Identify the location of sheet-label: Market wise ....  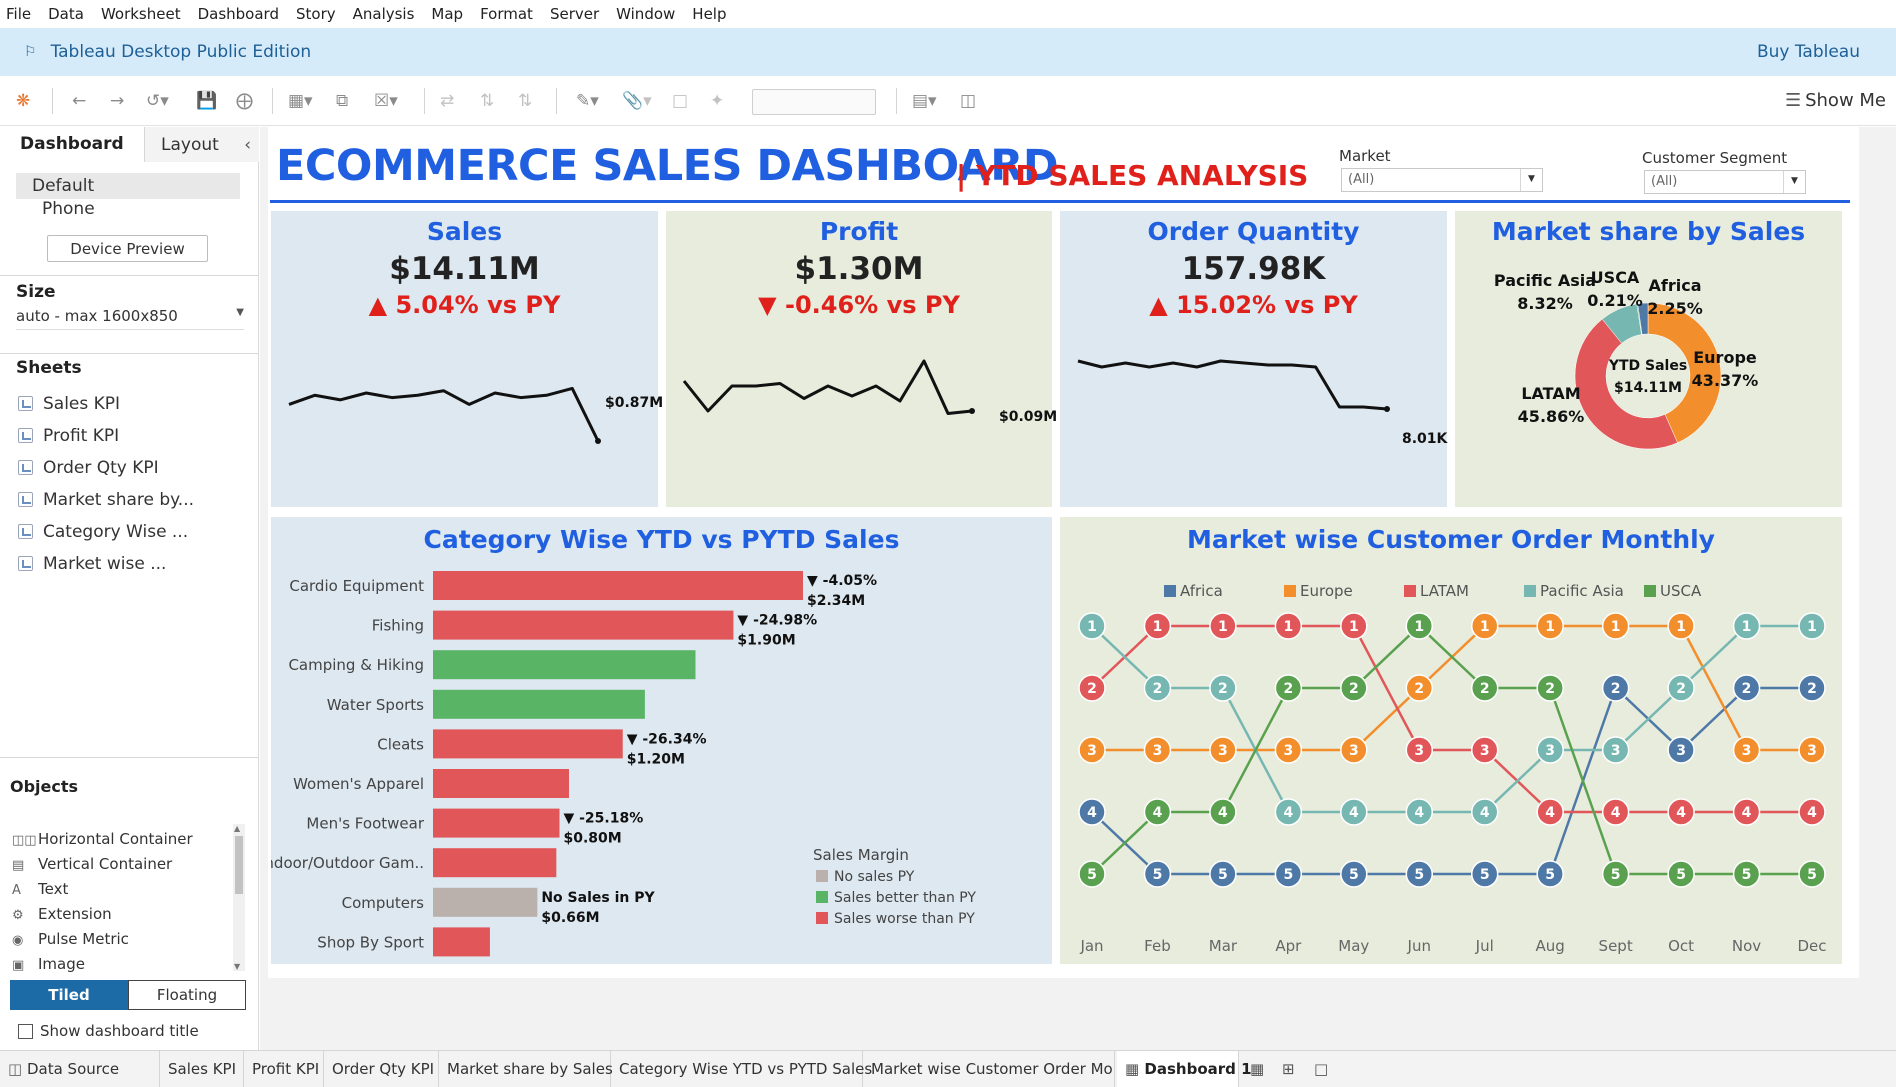
(105, 564).